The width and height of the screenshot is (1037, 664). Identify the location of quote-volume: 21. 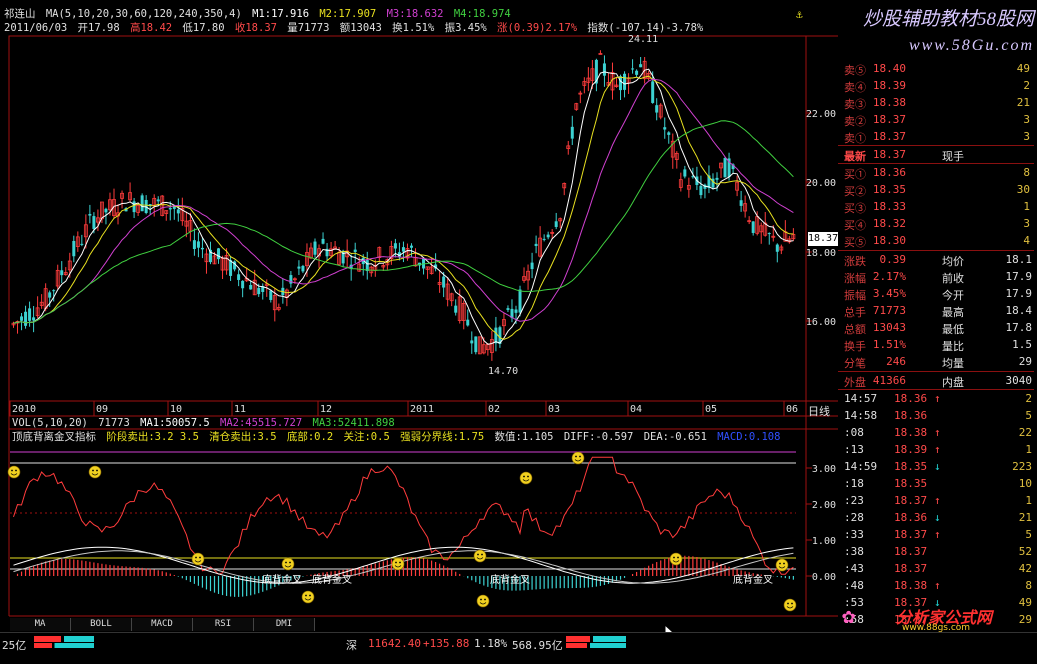
(1023, 102).